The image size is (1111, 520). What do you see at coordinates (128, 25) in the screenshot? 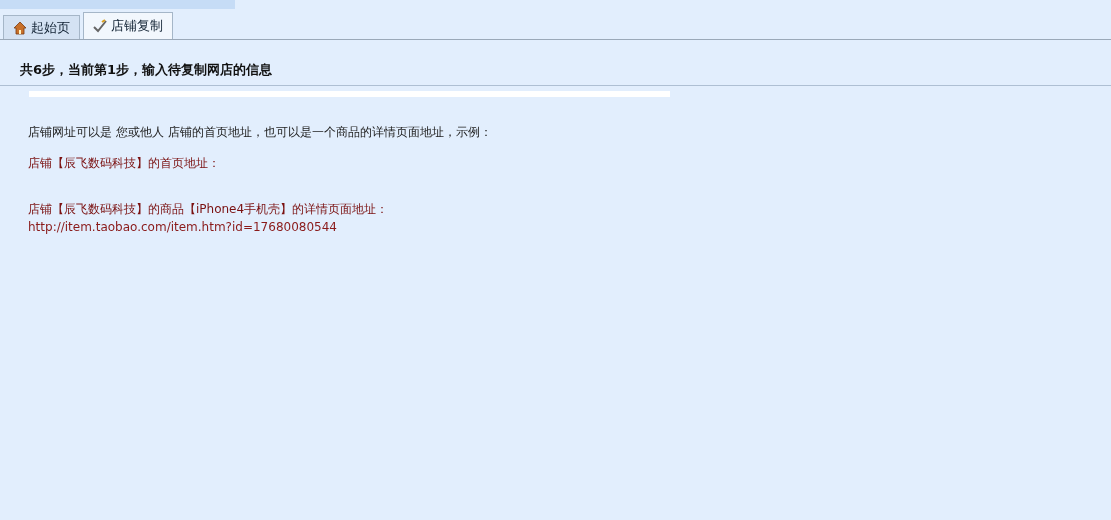
I see `tab: 店铺复制` at bounding box center [128, 25].